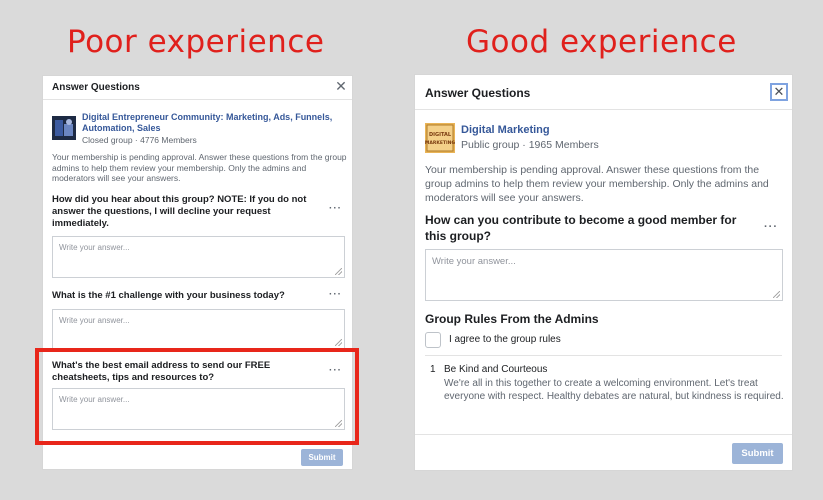 The image size is (823, 500). I want to click on email-question-highlight, so click(197, 396).